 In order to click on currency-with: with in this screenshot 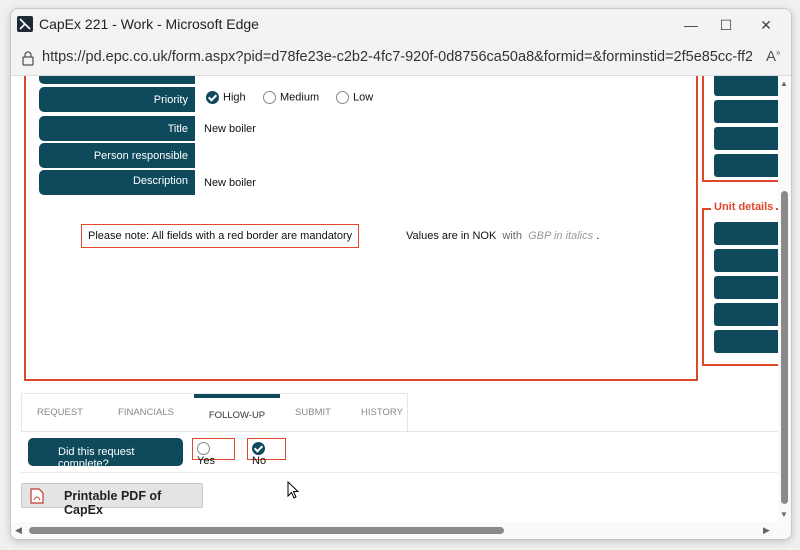, I will do `click(512, 236)`.